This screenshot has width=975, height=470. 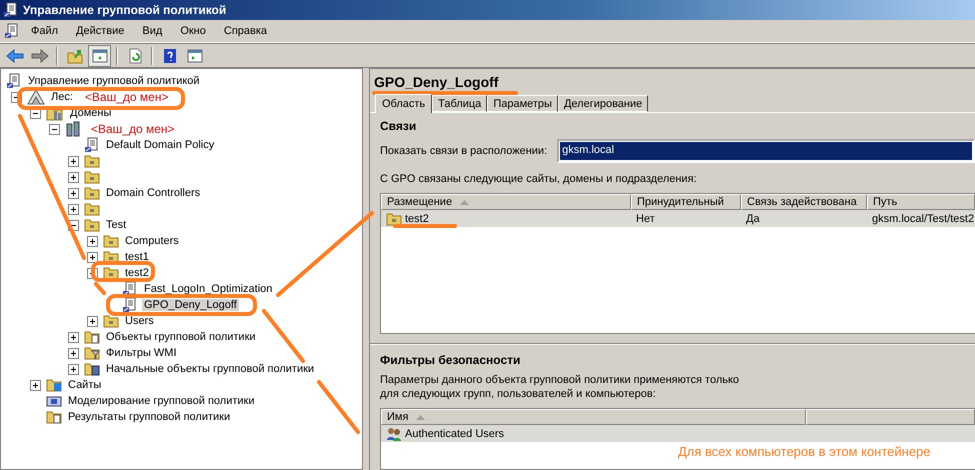 What do you see at coordinates (678, 218) in the screenshot?
I see `table-row: test2 Нет Да gksm.local/Test/test2` at bounding box center [678, 218].